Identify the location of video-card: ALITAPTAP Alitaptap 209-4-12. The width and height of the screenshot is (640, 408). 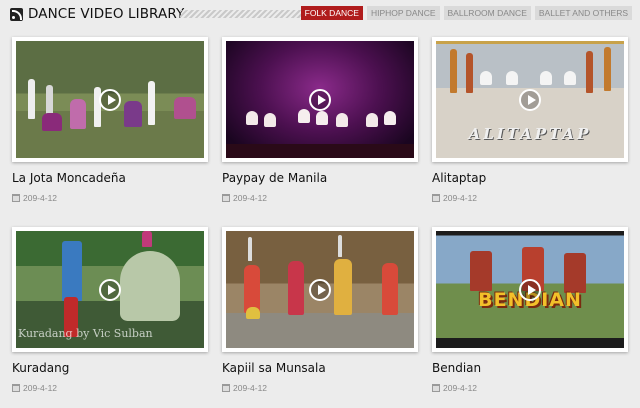
(530, 120).